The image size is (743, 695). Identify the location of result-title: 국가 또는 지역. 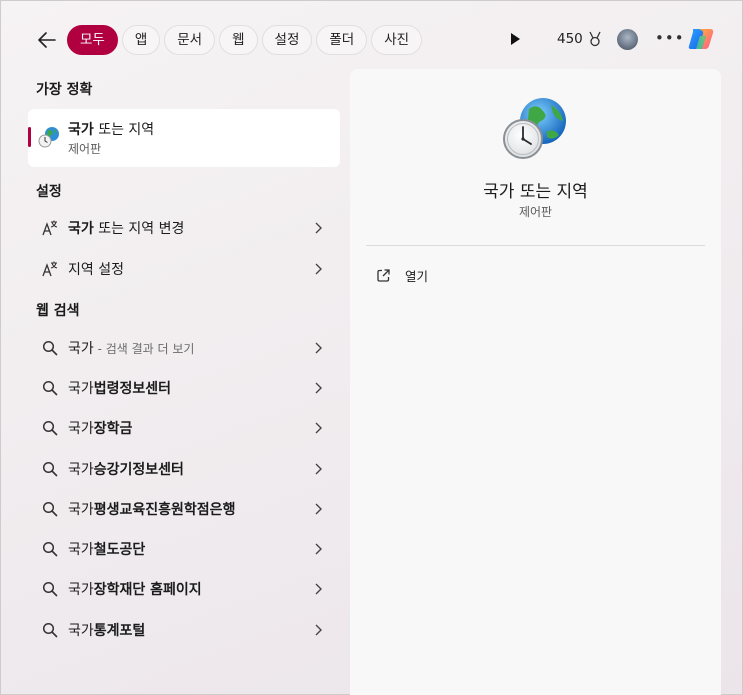
(111, 130).